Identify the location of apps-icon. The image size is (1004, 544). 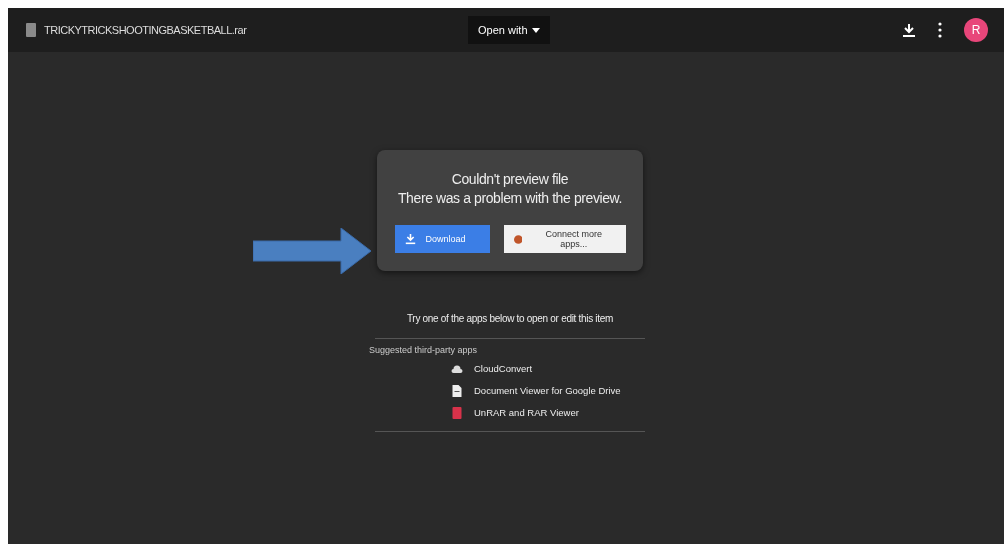
(518, 239).